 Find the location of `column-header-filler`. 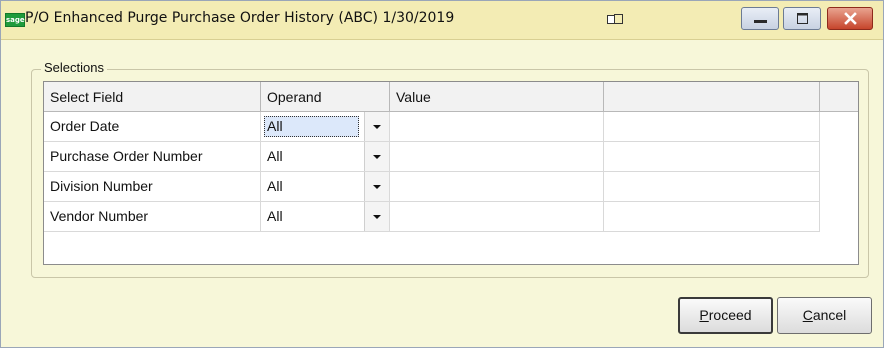

column-header-filler is located at coordinates (839, 97).